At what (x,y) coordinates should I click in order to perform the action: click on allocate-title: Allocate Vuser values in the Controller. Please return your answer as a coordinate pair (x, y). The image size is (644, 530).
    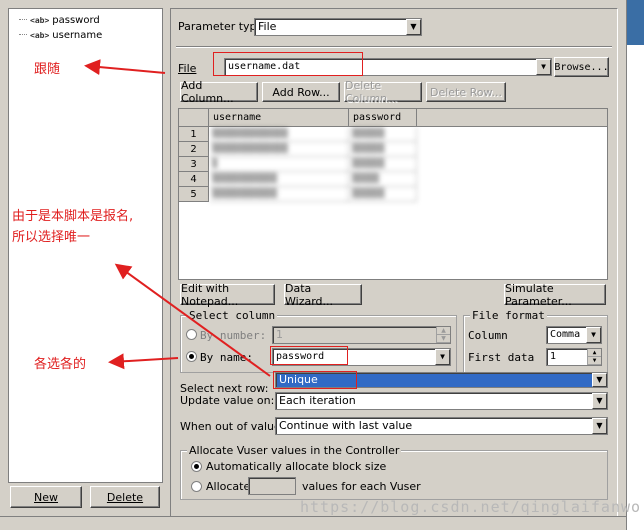
    Looking at the image, I should click on (294, 450).